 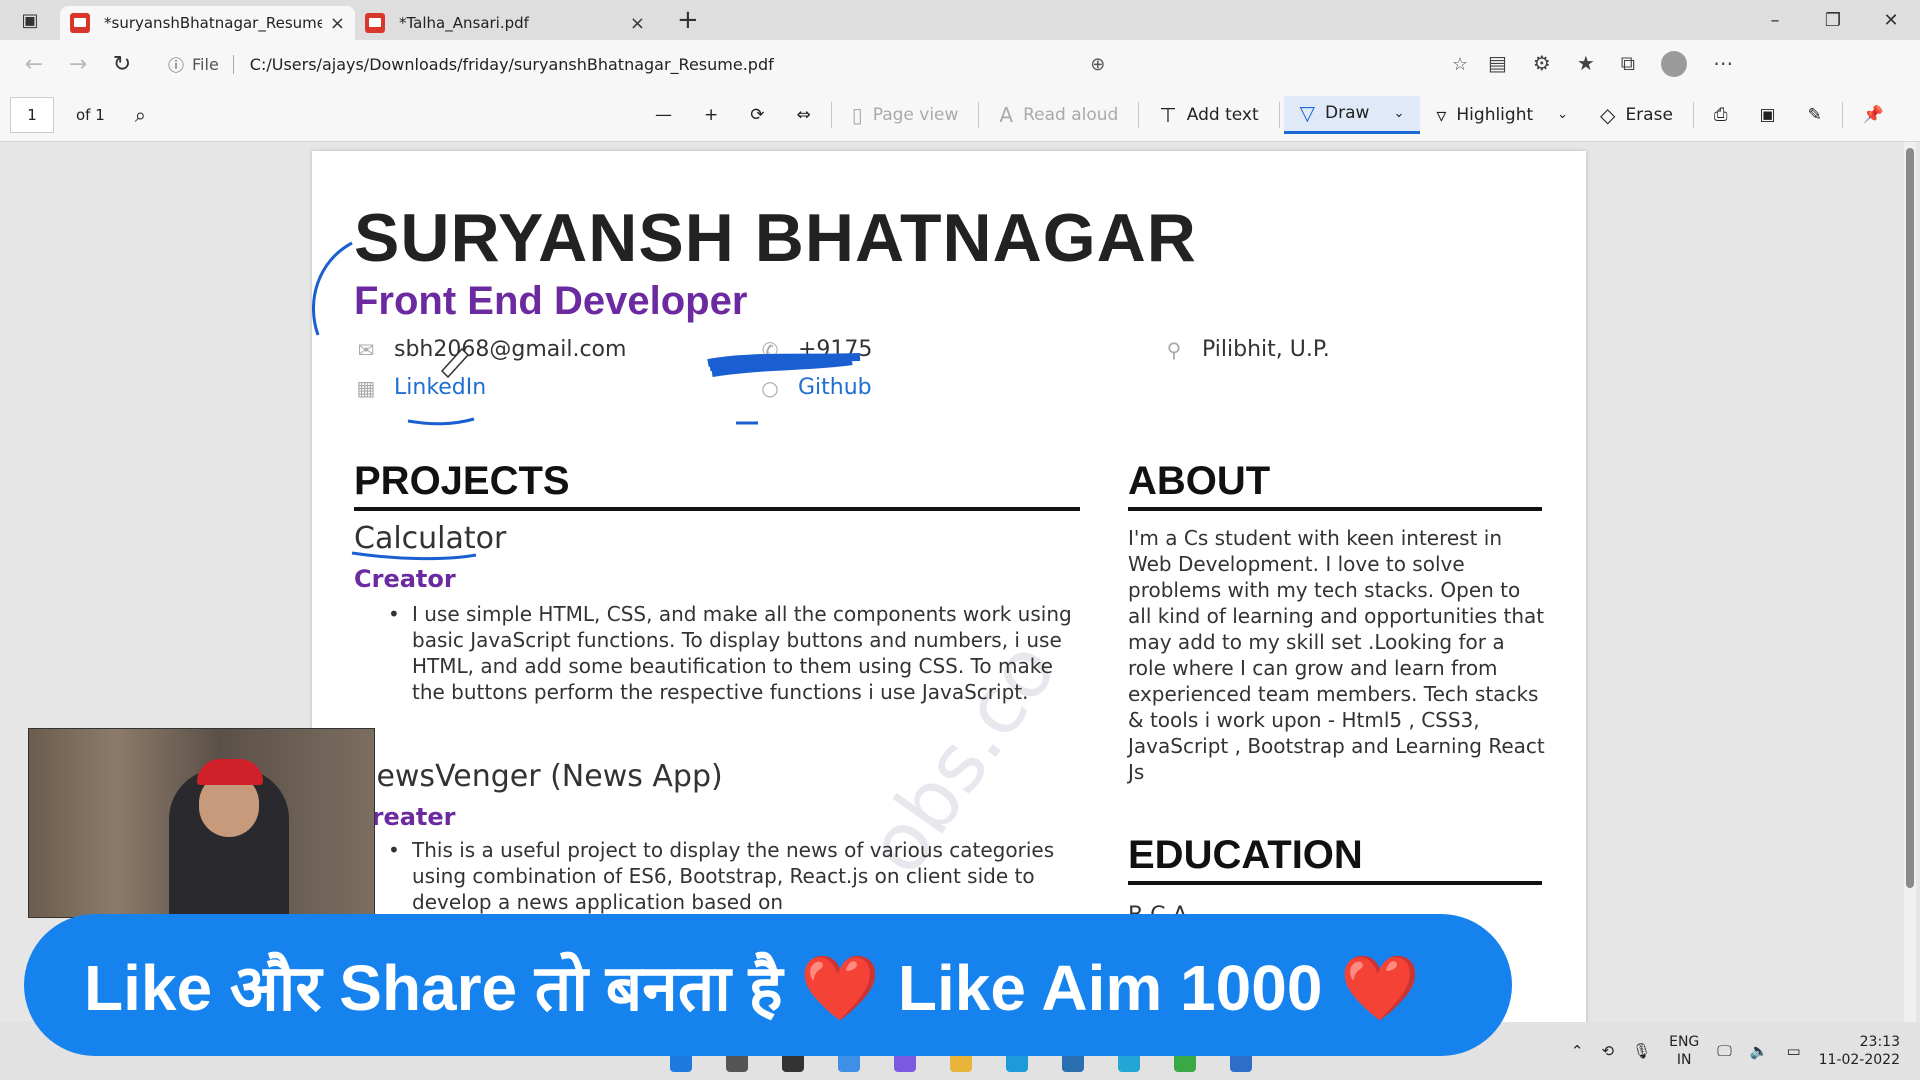 What do you see at coordinates (430, 538) in the screenshot?
I see `project-title: Calculator` at bounding box center [430, 538].